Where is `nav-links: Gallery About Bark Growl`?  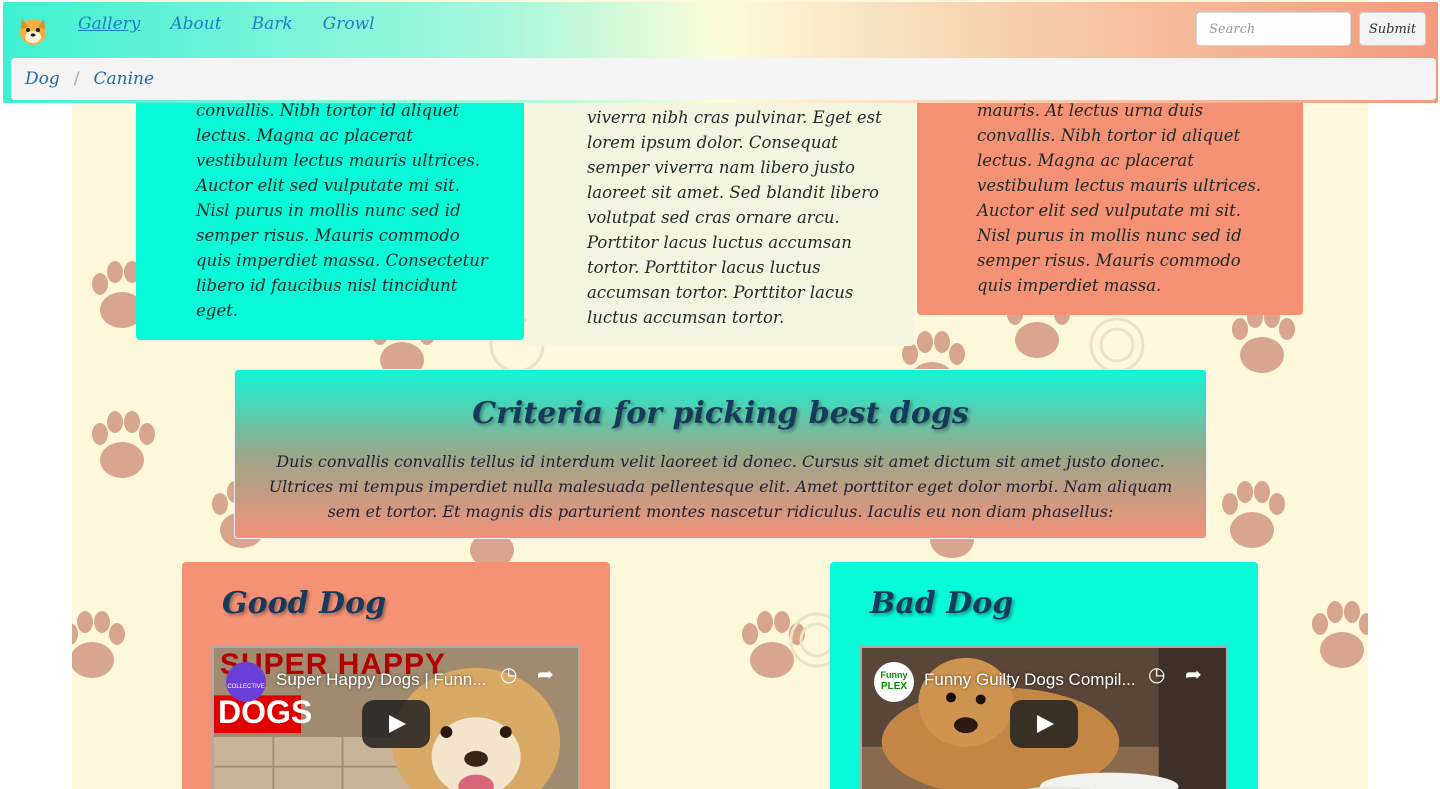 nav-links: Gallery About Bark Growl is located at coordinates (241, 24).